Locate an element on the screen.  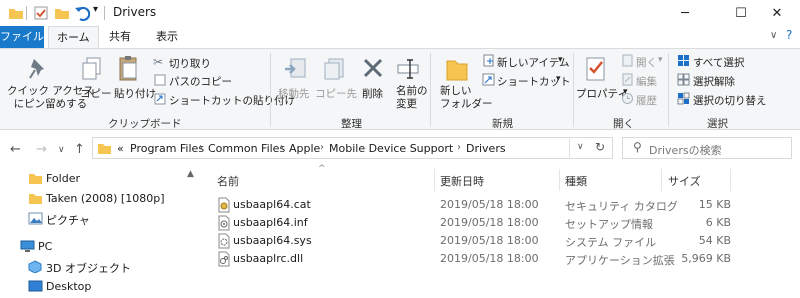
scissors-icon: ✂ is located at coordinates (158, 62).